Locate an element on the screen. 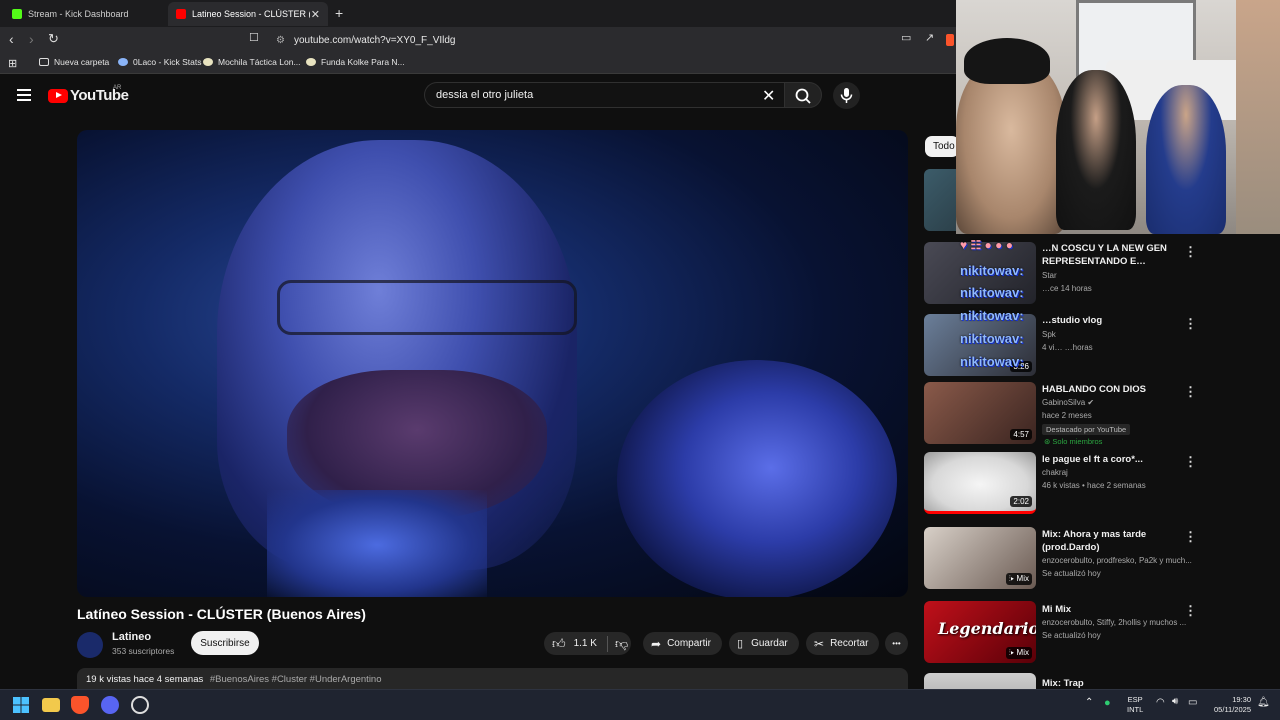  recommendation-title: …studio vlog is located at coordinates (1072, 320).